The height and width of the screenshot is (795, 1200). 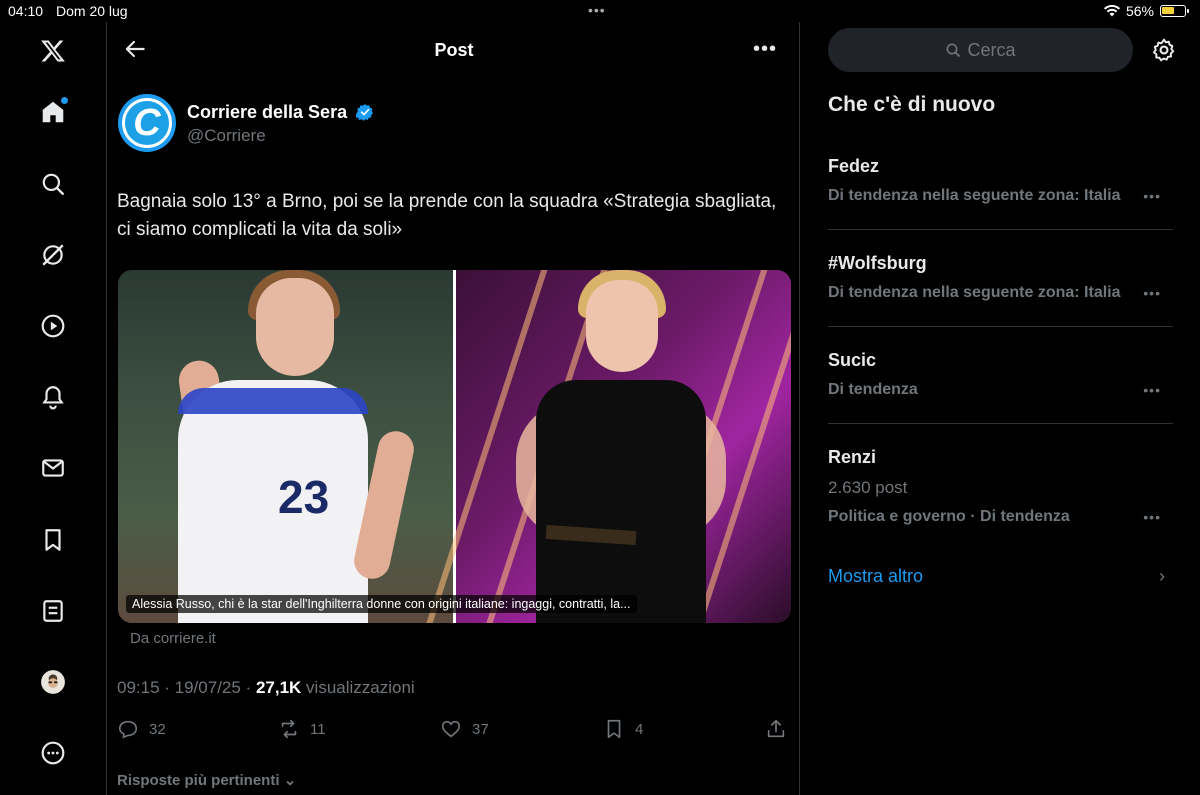 I want to click on status-date: Dom 20 lug, so click(x=92, y=11).